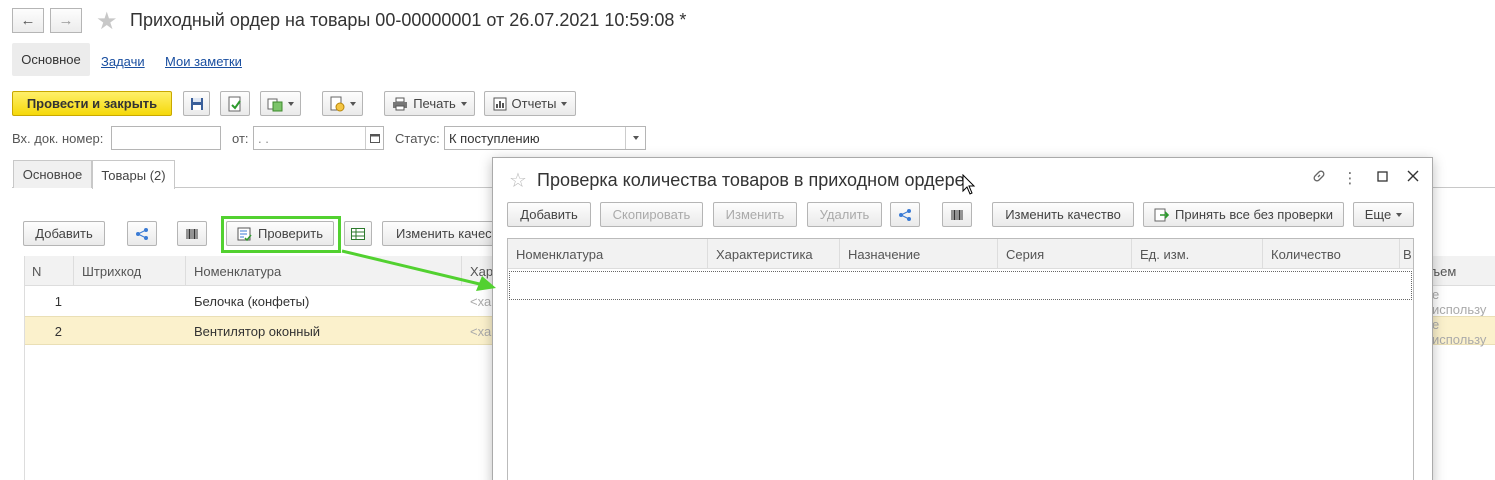 This screenshot has width=1495, height=480. What do you see at coordinates (244, 234) in the screenshot?
I see `checklist-icon` at bounding box center [244, 234].